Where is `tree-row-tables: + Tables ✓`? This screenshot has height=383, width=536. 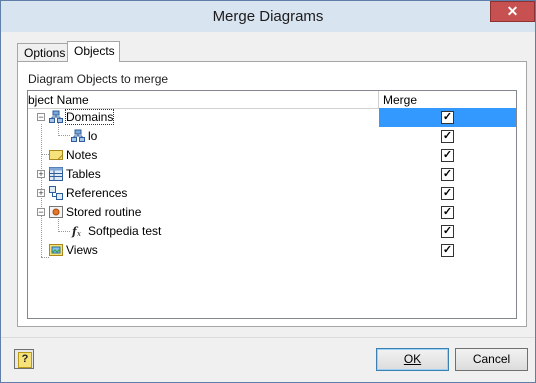 tree-row-tables: + Tables ✓ is located at coordinates (272, 174).